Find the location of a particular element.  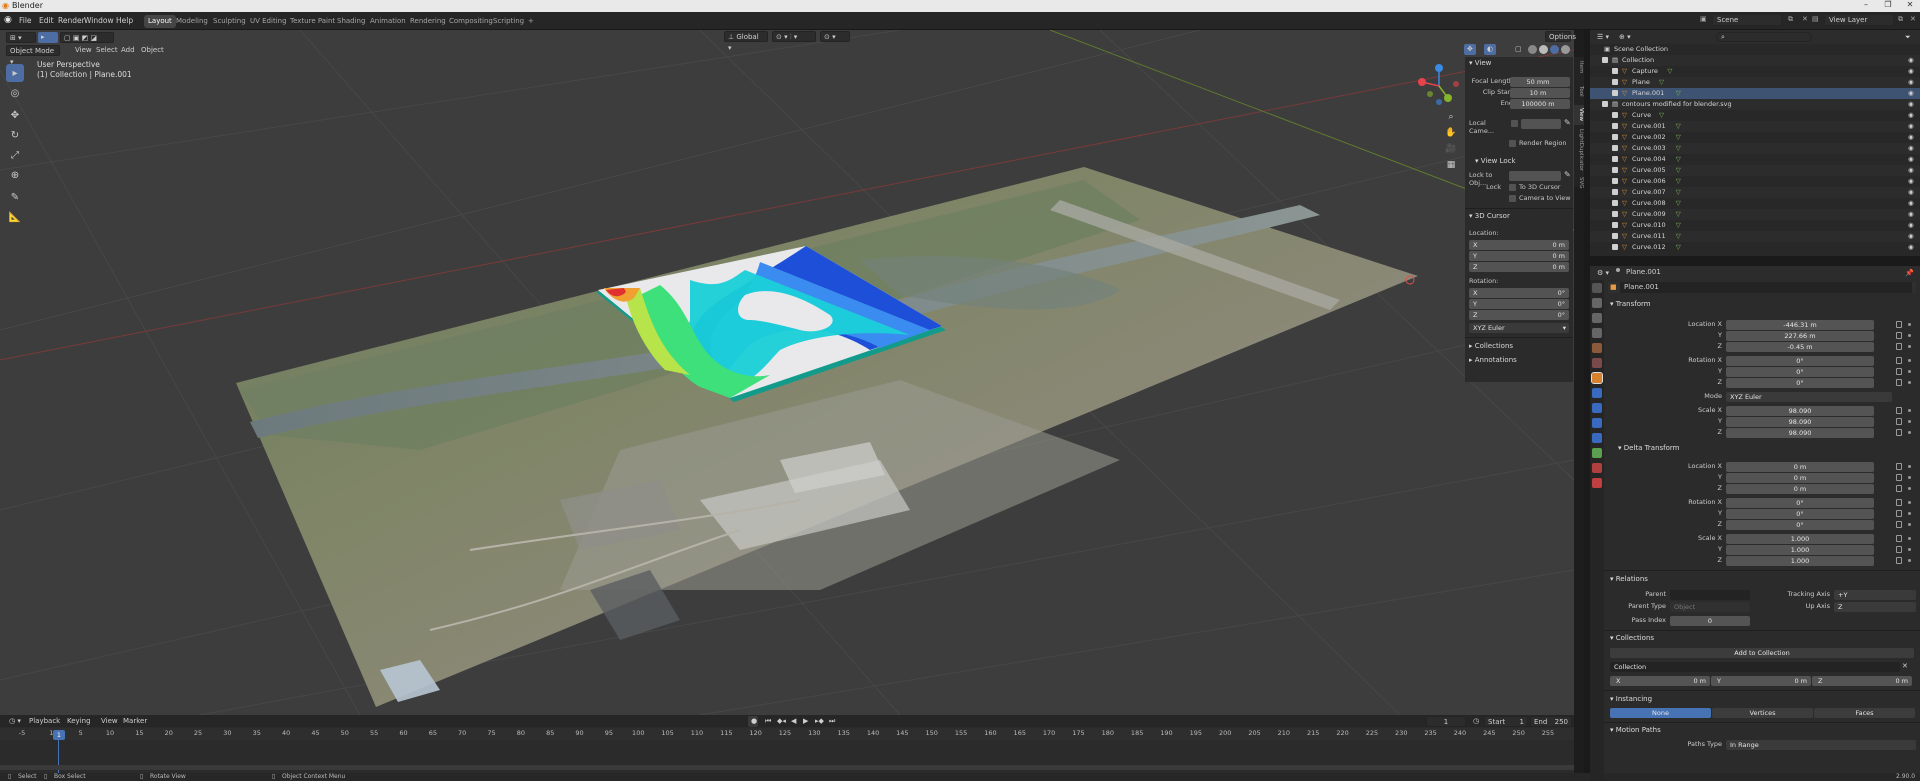

outliner-item: ▽ Curve.007 ▽ ◉ is located at coordinates (1755, 192).